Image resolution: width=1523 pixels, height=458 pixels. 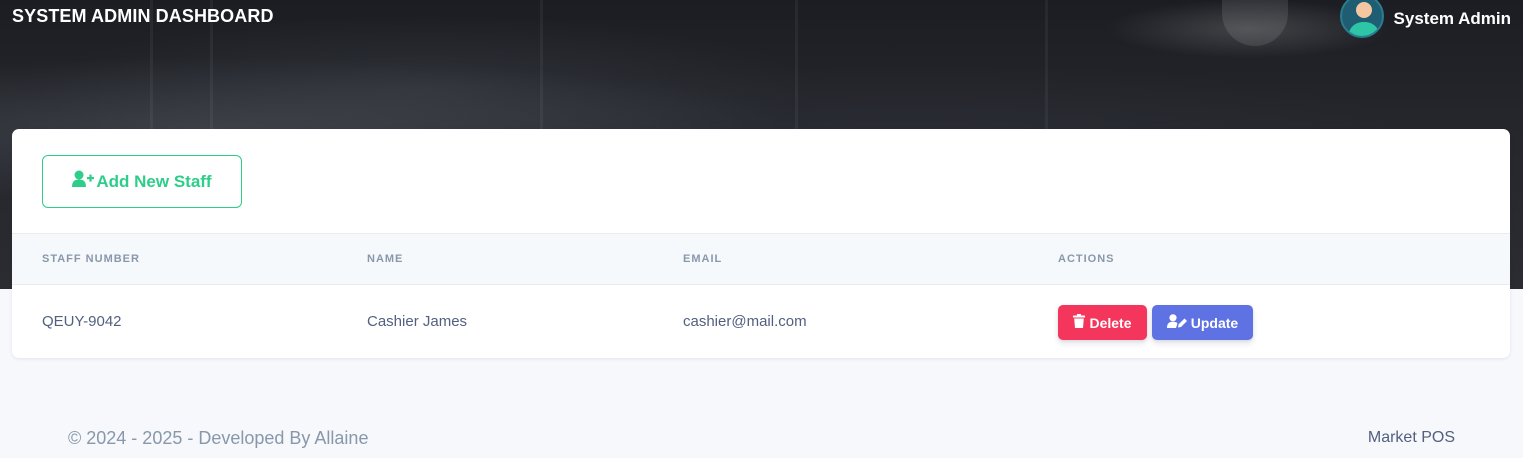 What do you see at coordinates (1214, 322) in the screenshot?
I see `update-label: Update` at bounding box center [1214, 322].